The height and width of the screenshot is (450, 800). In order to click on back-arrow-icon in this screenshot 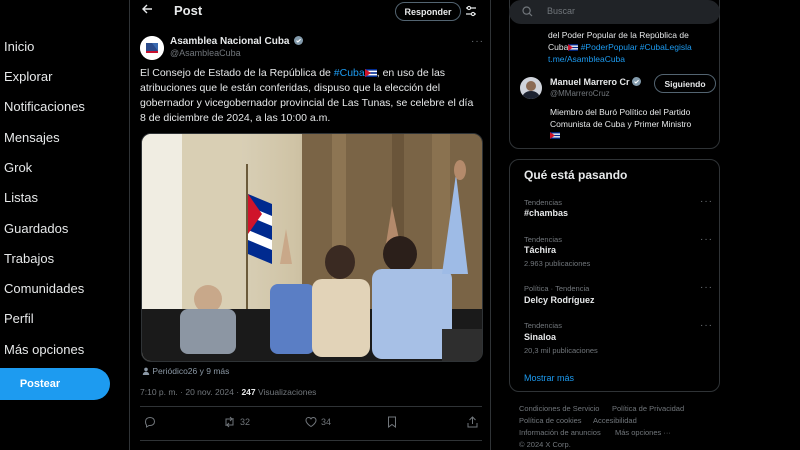, I will do `click(147, 10)`.